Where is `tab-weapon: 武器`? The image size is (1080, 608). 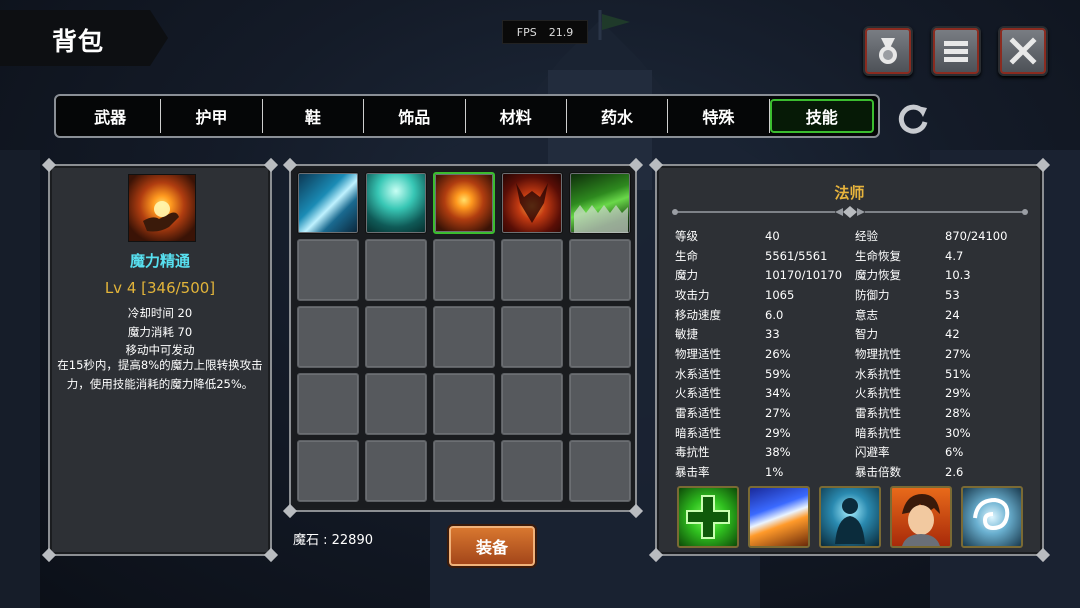 tab-weapon: 武器 is located at coordinates (111, 116).